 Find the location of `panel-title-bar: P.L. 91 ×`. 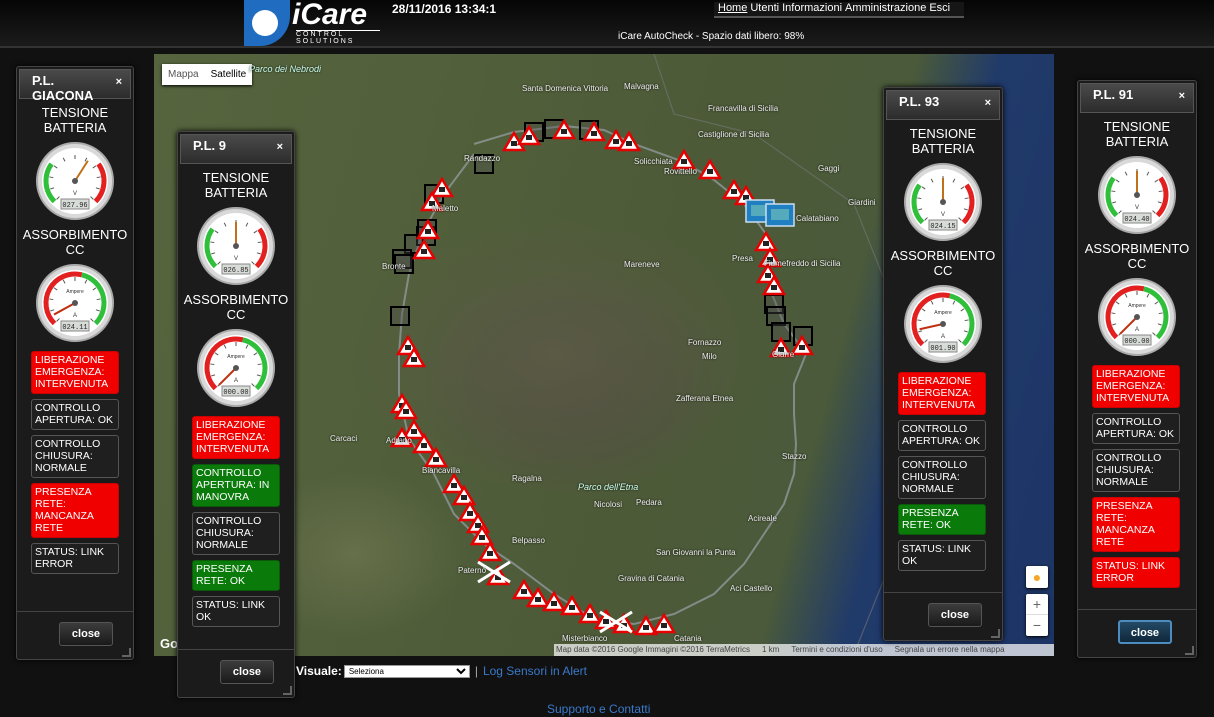

panel-title-bar: P.L. 91 × is located at coordinates (1137, 98).